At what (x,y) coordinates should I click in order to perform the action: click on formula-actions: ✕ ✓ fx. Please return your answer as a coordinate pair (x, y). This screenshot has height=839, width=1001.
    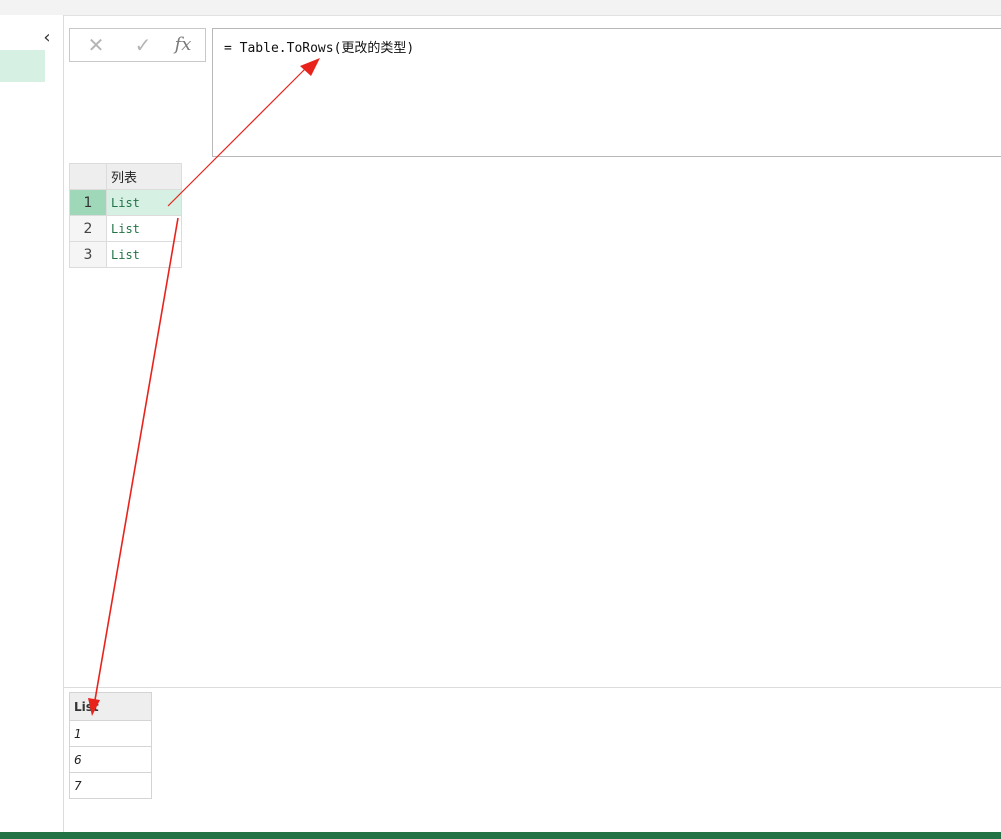
    Looking at the image, I should click on (137, 45).